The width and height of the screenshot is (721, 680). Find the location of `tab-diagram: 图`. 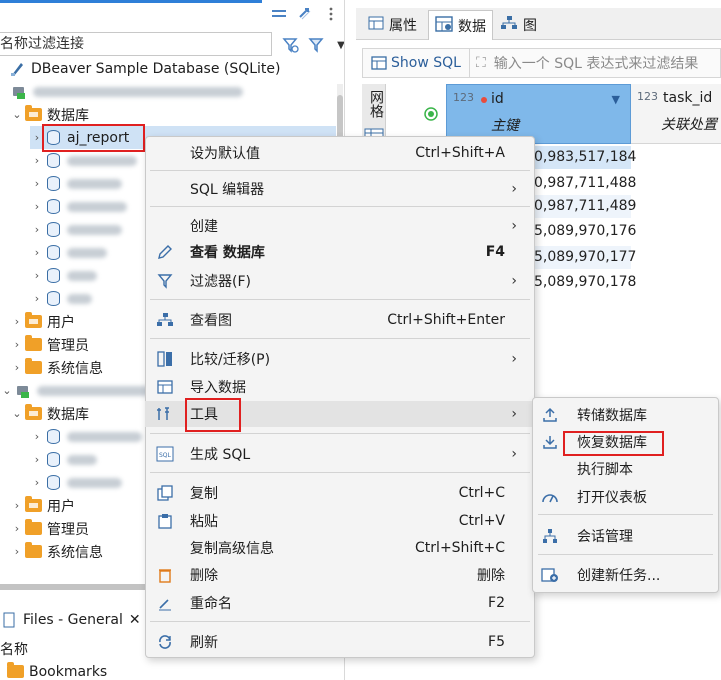

tab-diagram: 图 is located at coordinates (518, 25).